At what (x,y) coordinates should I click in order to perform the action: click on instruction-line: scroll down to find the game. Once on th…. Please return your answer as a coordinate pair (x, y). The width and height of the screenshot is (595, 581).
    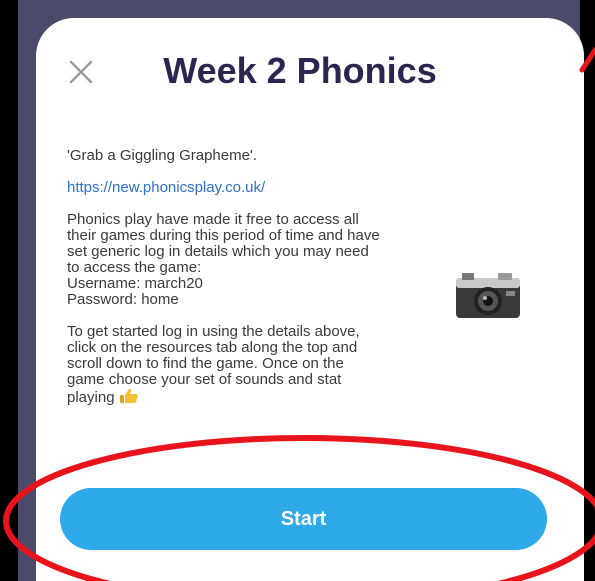
    Looking at the image, I should click on (205, 363).